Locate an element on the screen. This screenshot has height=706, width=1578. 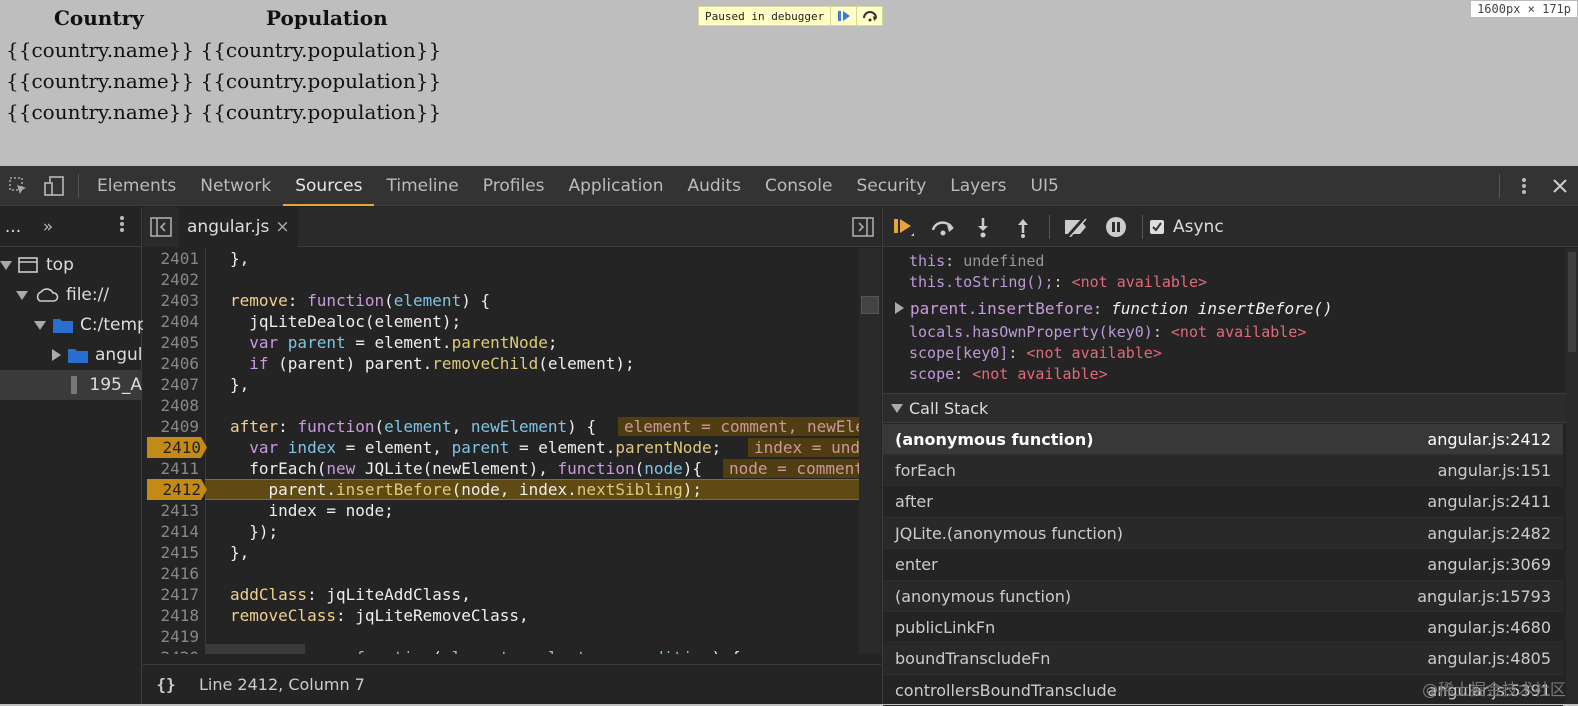
pause-on-exceptions-button is located at coordinates (1116, 227).